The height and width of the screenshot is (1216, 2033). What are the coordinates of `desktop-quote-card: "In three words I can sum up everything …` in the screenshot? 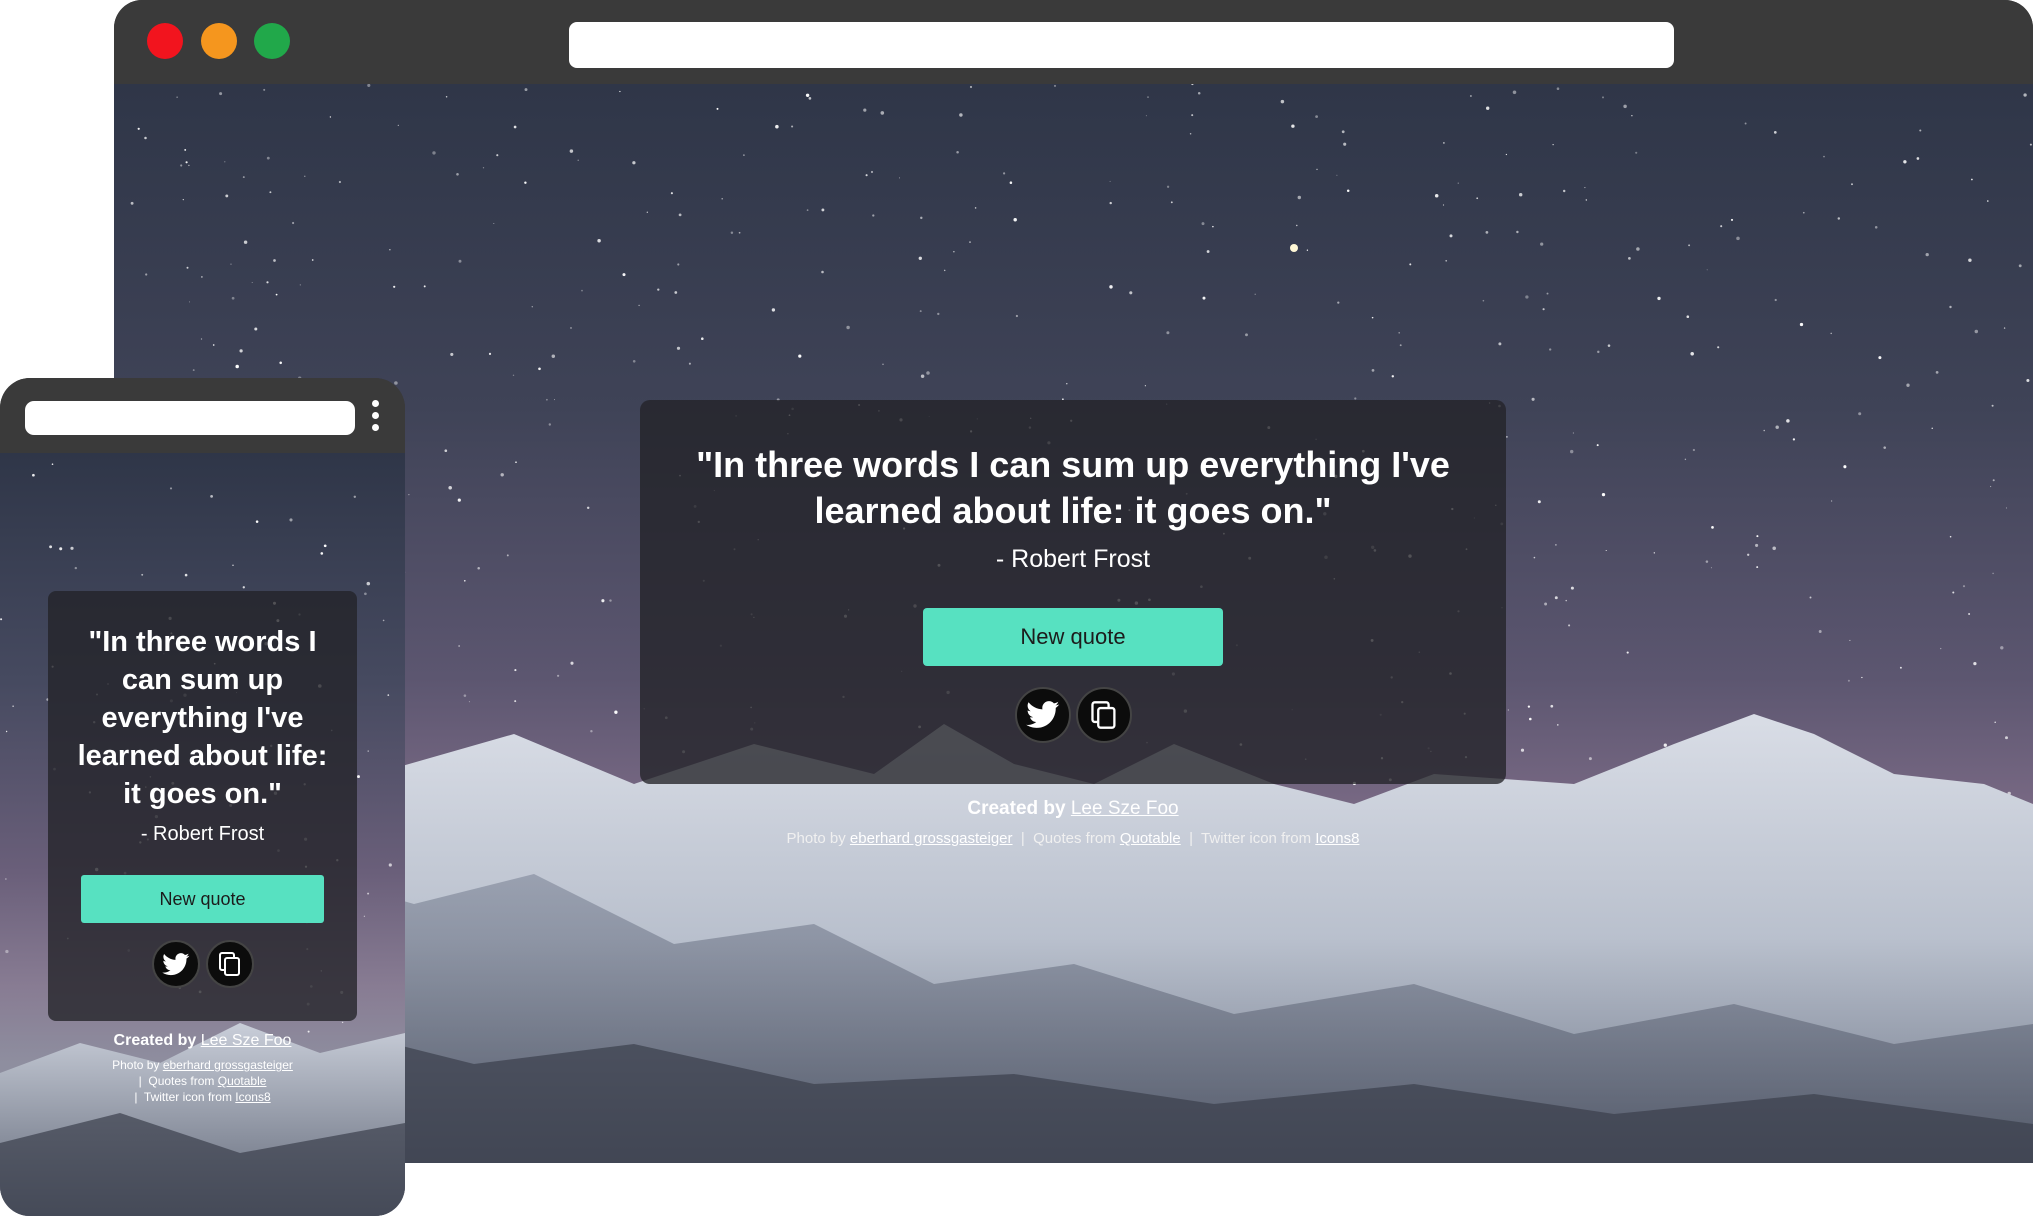 It's located at (1073, 592).